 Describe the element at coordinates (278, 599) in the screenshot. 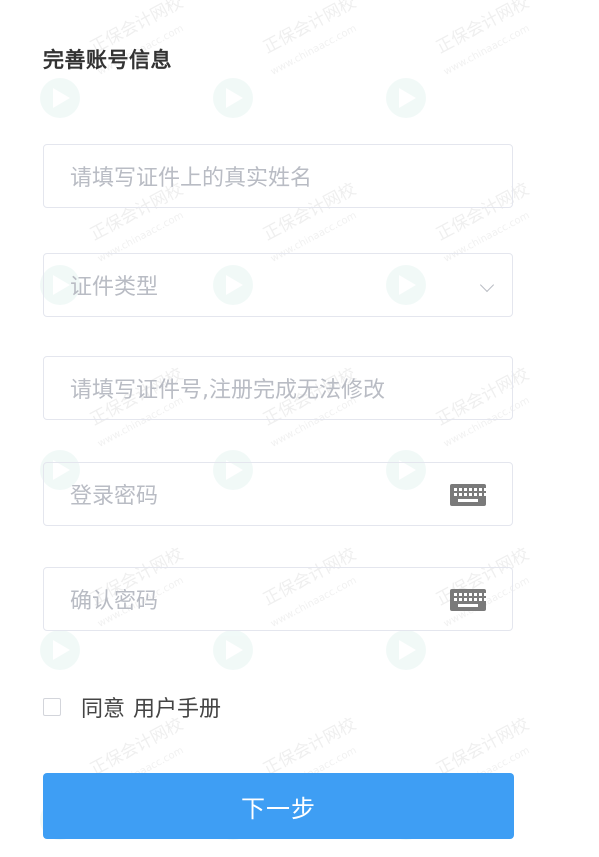

I see `confirm-password-field: 确认密码` at that location.